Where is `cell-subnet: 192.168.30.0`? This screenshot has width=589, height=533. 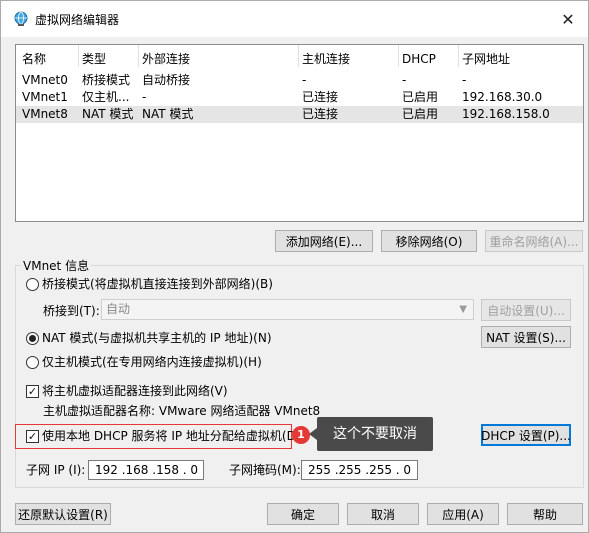
cell-subnet: 192.168.30.0 is located at coordinates (502, 97).